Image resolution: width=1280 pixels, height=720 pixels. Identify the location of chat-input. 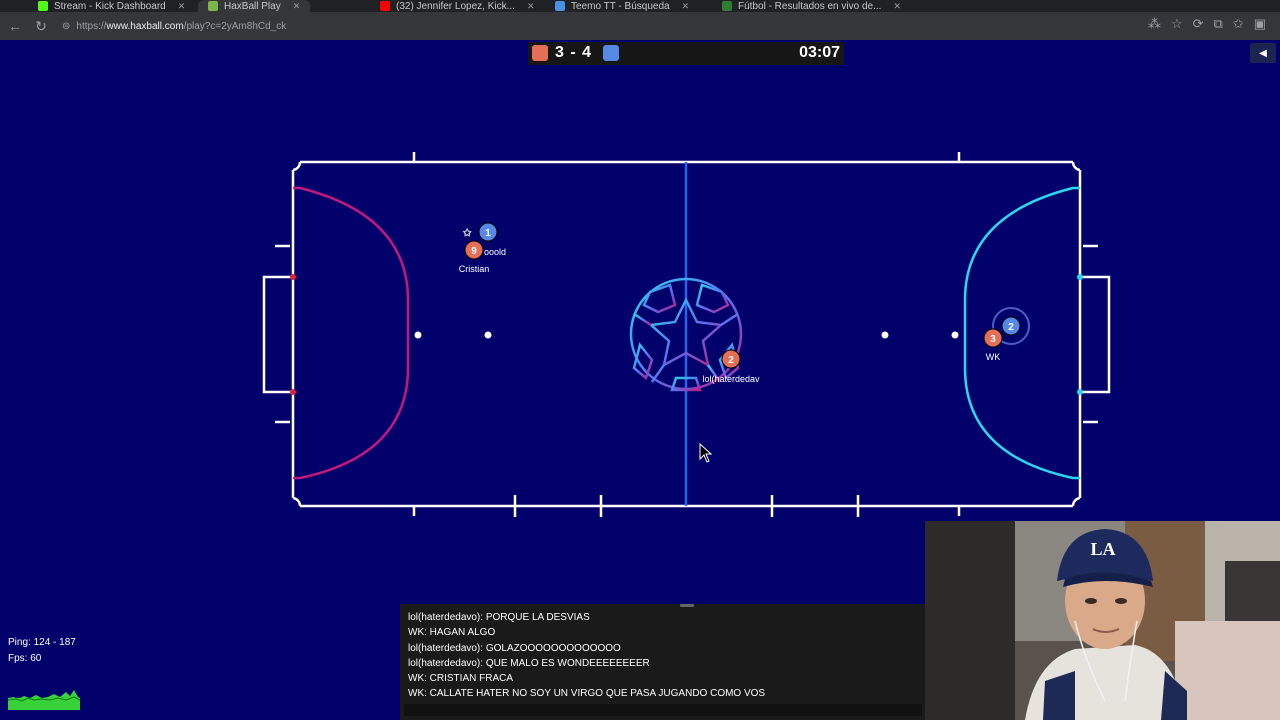
(663, 710).